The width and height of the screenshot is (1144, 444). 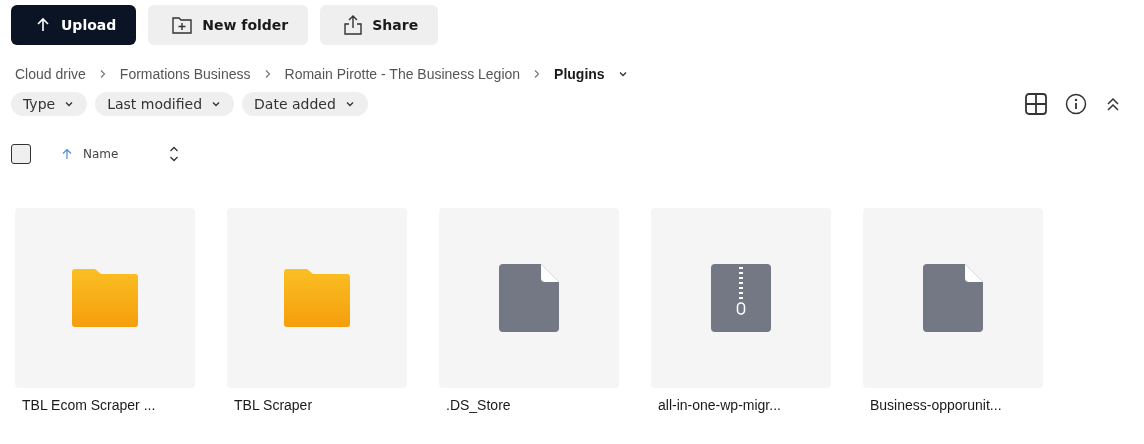 What do you see at coordinates (402, 74) in the screenshot?
I see `breadcrumb-link: Romain Pirotte - The Business Legion` at bounding box center [402, 74].